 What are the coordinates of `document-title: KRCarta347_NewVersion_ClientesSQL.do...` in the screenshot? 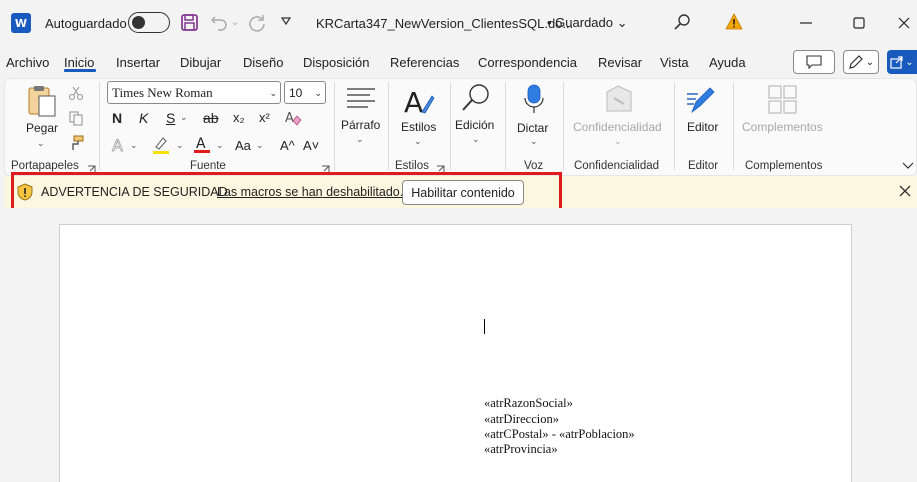 It's located at (444, 23).